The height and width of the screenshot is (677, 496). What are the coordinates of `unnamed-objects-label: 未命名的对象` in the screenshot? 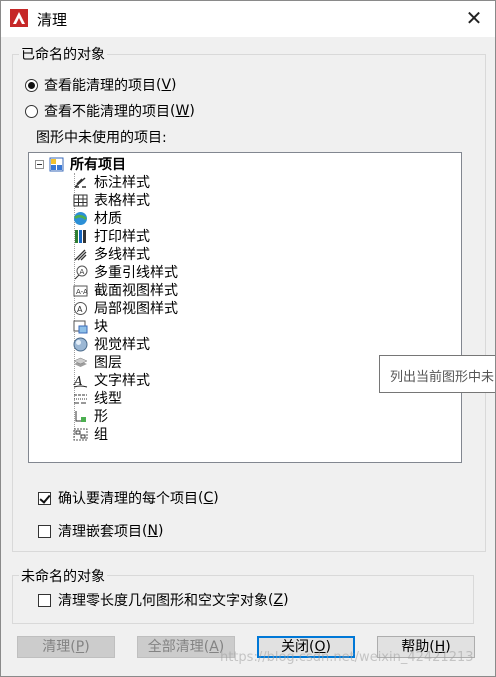 It's located at (63, 576).